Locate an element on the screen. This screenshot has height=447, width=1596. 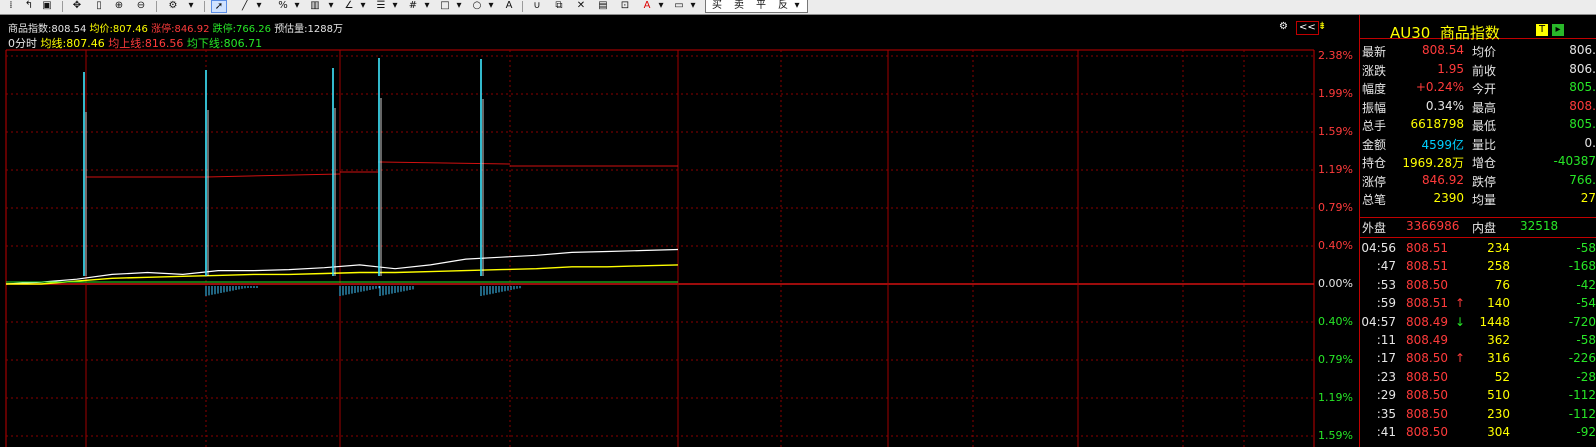
tick-arrow-icon: ↓ is located at coordinates (1460, 321).